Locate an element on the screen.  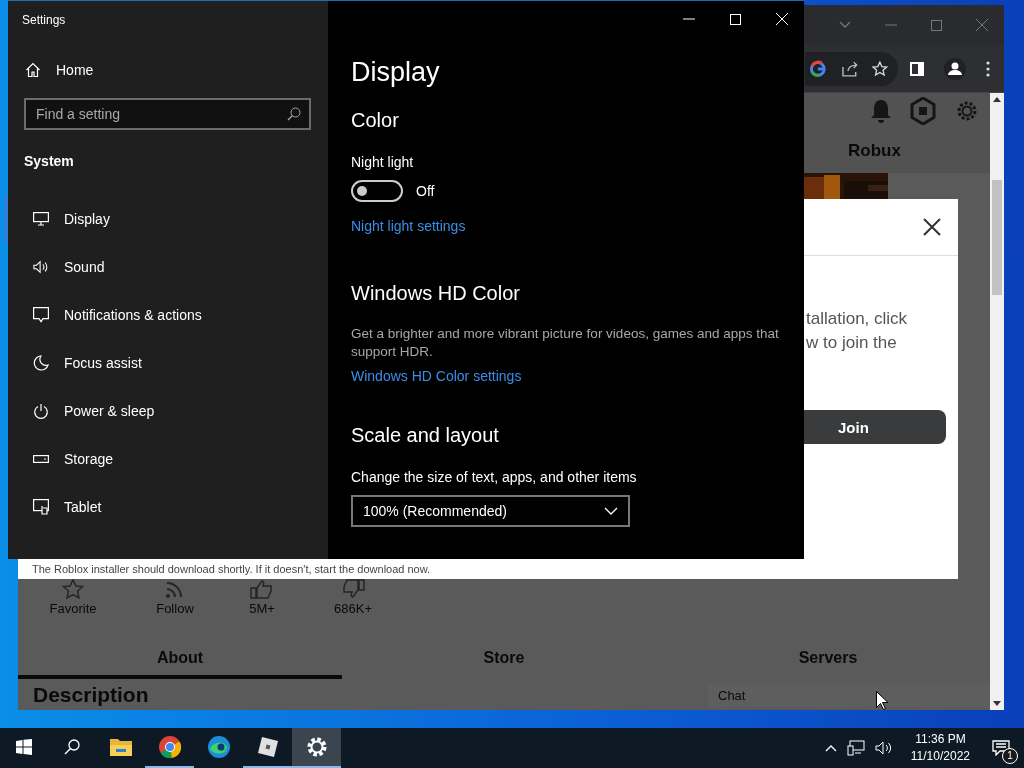
toggle-switch is located at coordinates (377, 191).